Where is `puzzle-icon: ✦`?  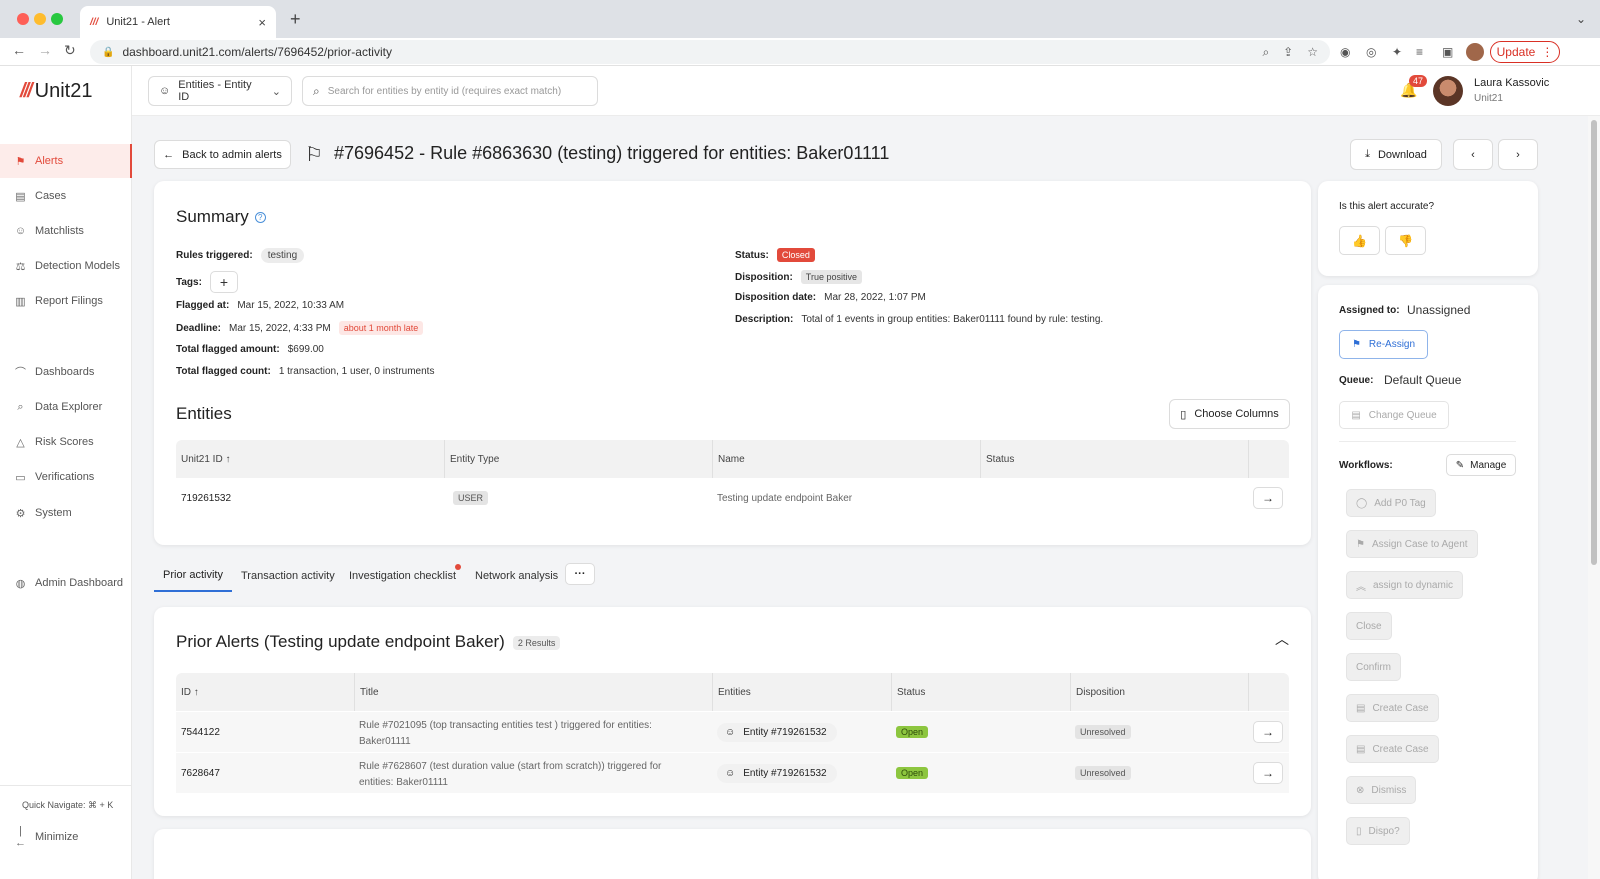 puzzle-icon: ✦ is located at coordinates (1397, 52).